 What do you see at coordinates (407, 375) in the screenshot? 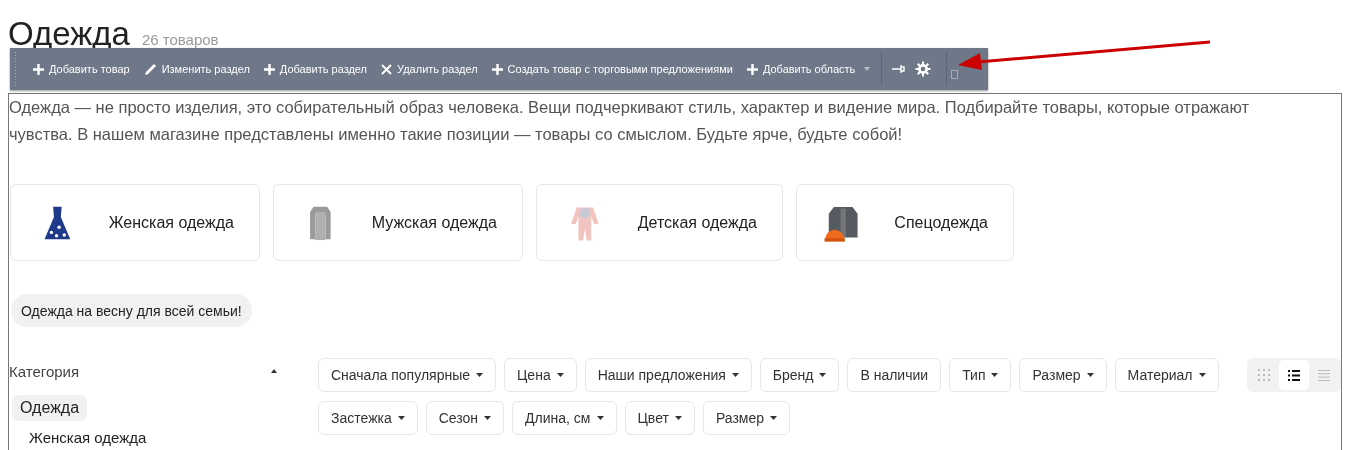
I see `filter-button: Сначала популярные` at bounding box center [407, 375].